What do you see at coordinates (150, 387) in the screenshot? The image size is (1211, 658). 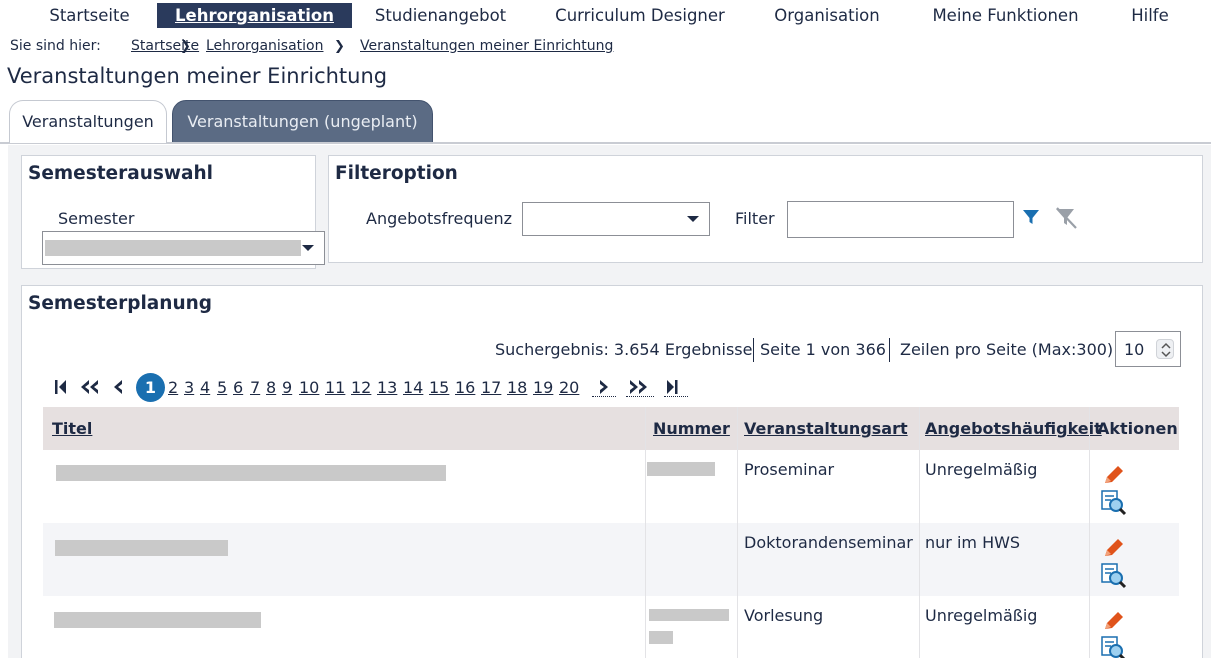 I see `page-current: 1` at bounding box center [150, 387].